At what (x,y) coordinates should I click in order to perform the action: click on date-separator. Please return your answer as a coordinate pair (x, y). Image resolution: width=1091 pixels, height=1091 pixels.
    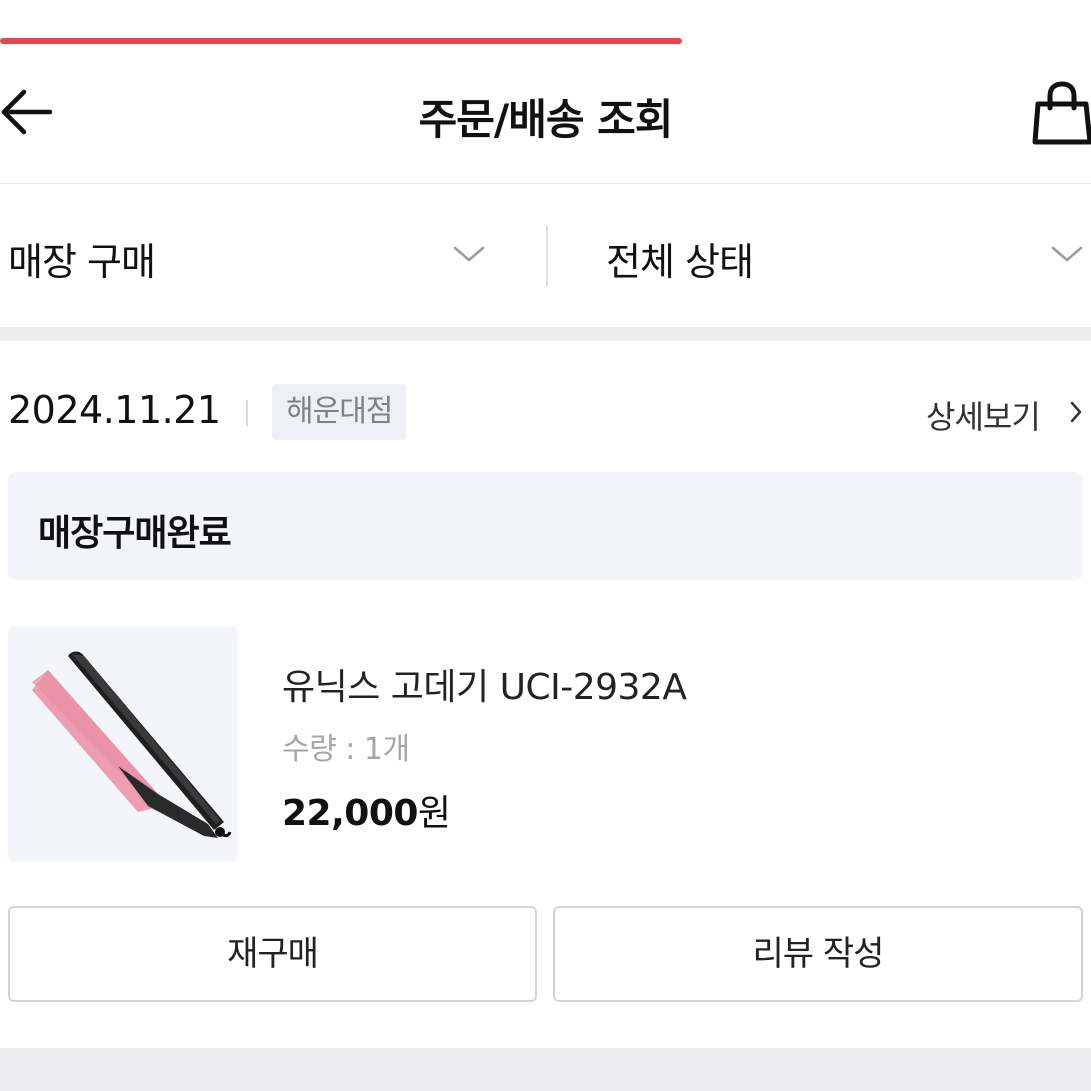
    Looking at the image, I should click on (247, 413).